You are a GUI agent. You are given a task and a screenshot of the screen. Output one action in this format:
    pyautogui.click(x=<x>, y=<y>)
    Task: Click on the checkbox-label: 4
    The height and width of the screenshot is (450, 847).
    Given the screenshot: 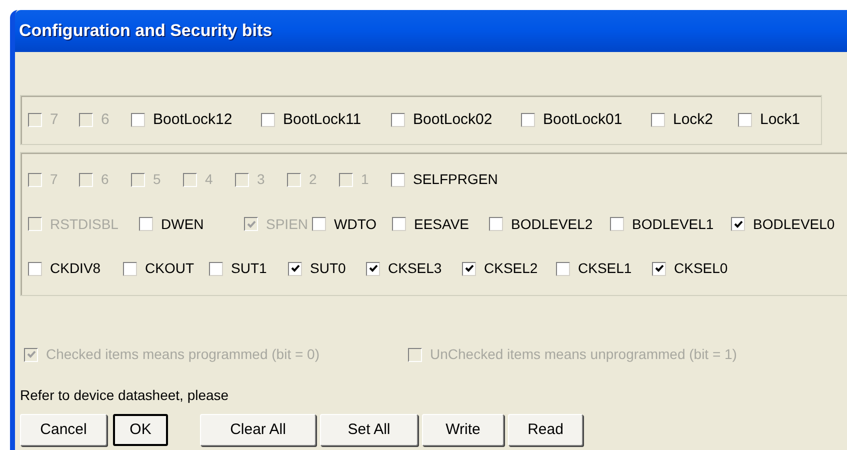 What is the action you would take?
    pyautogui.click(x=209, y=179)
    